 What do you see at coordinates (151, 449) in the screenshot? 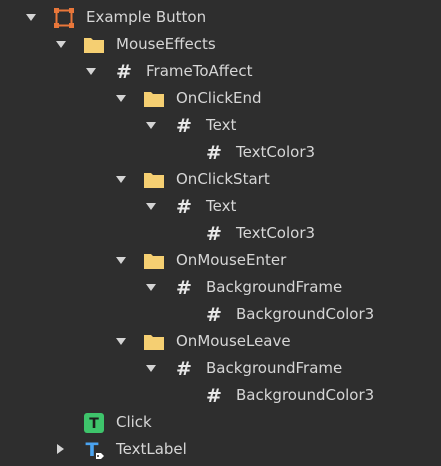
I see `tree-item-label: TextLabel` at bounding box center [151, 449].